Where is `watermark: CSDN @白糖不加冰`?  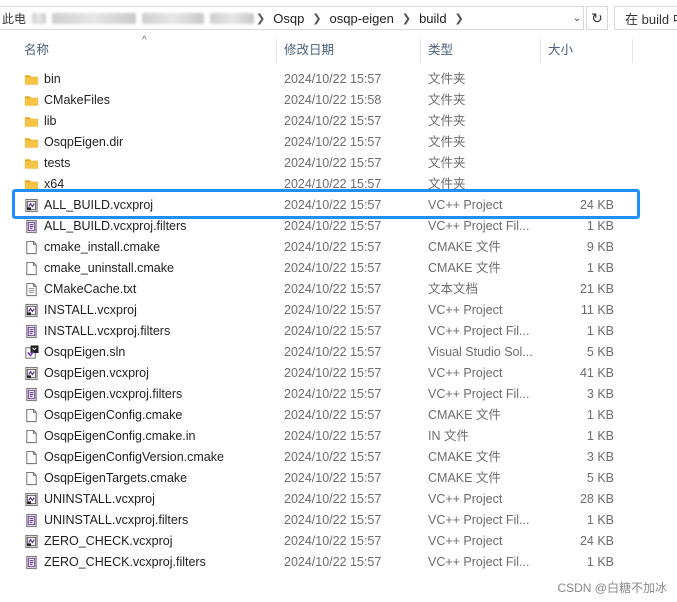
watermark: CSDN @白糖不加冰 is located at coordinates (612, 588).